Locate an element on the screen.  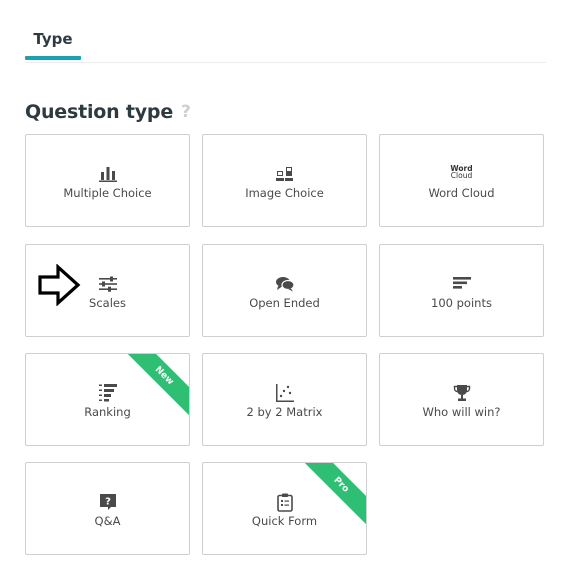
card-word-cloud: ········ Word Cloud ········ Word Cloud is located at coordinates (461, 180).